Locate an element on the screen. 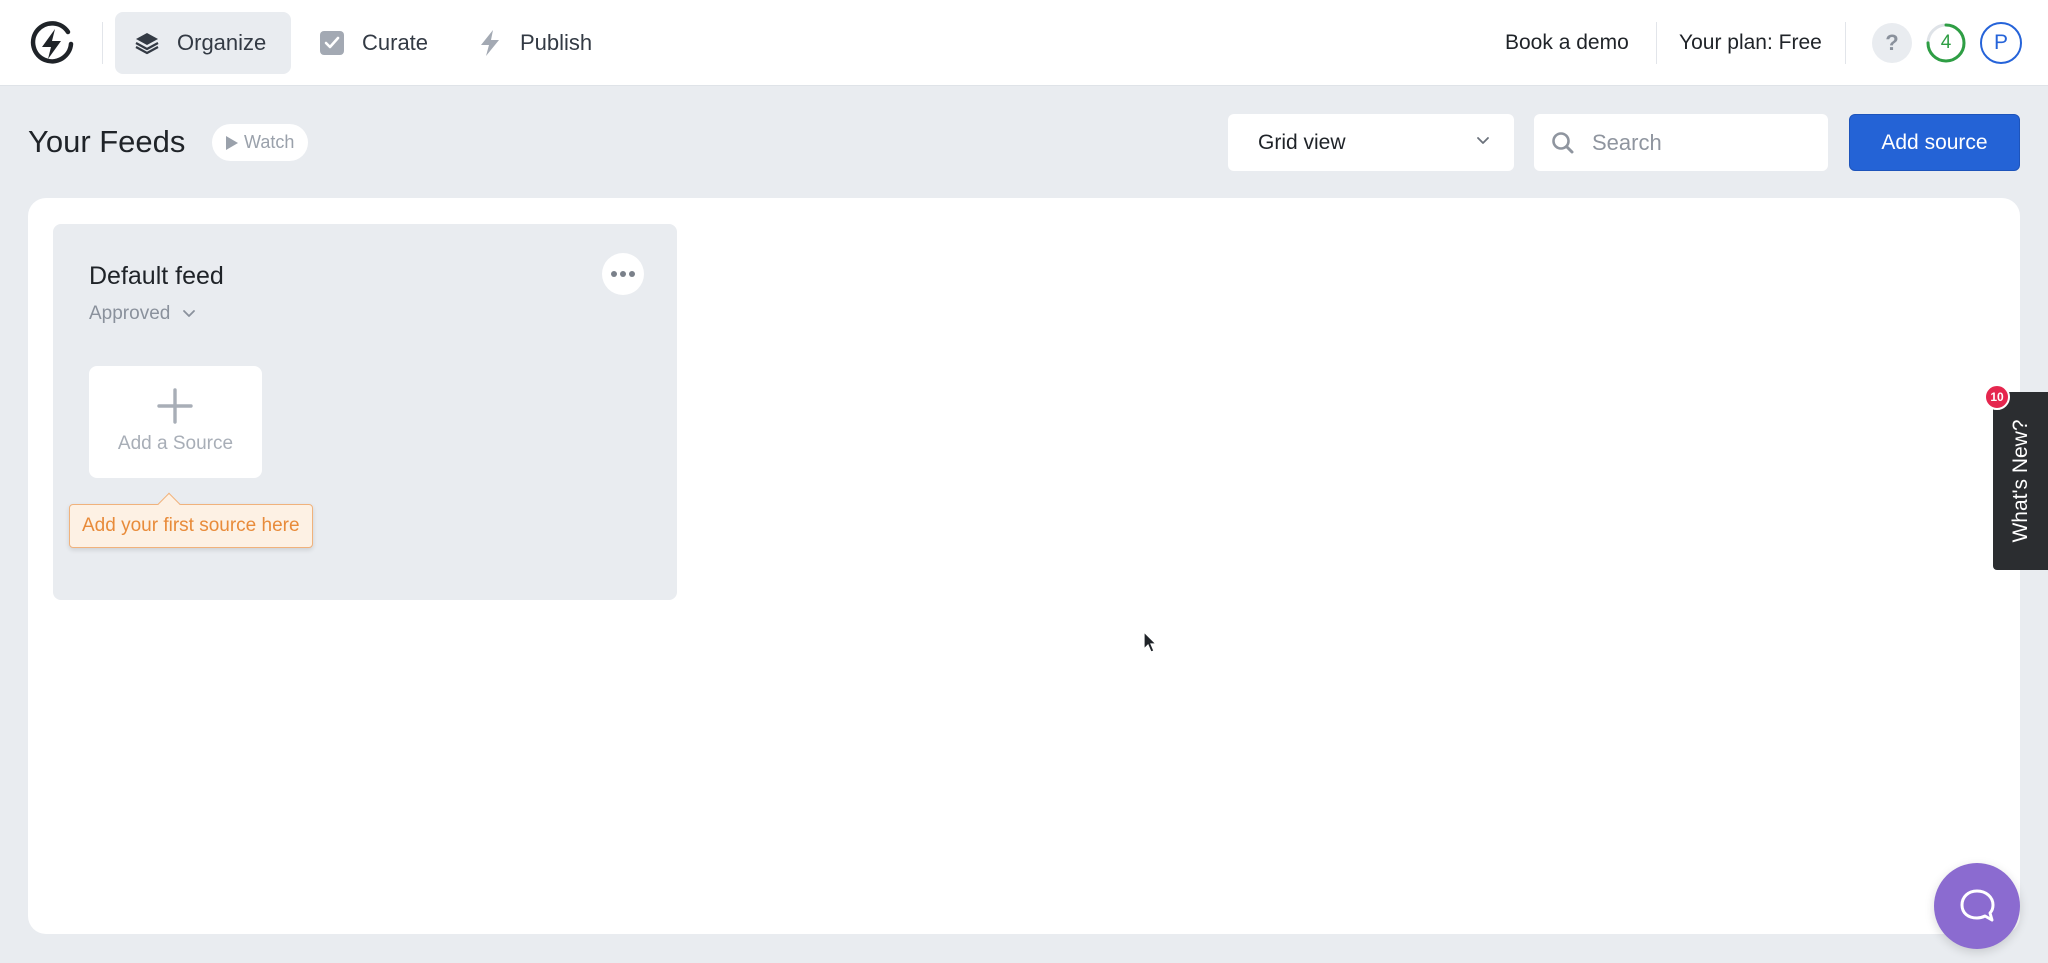  onboarding-tooltip: Add your first source here is located at coordinates (191, 520).